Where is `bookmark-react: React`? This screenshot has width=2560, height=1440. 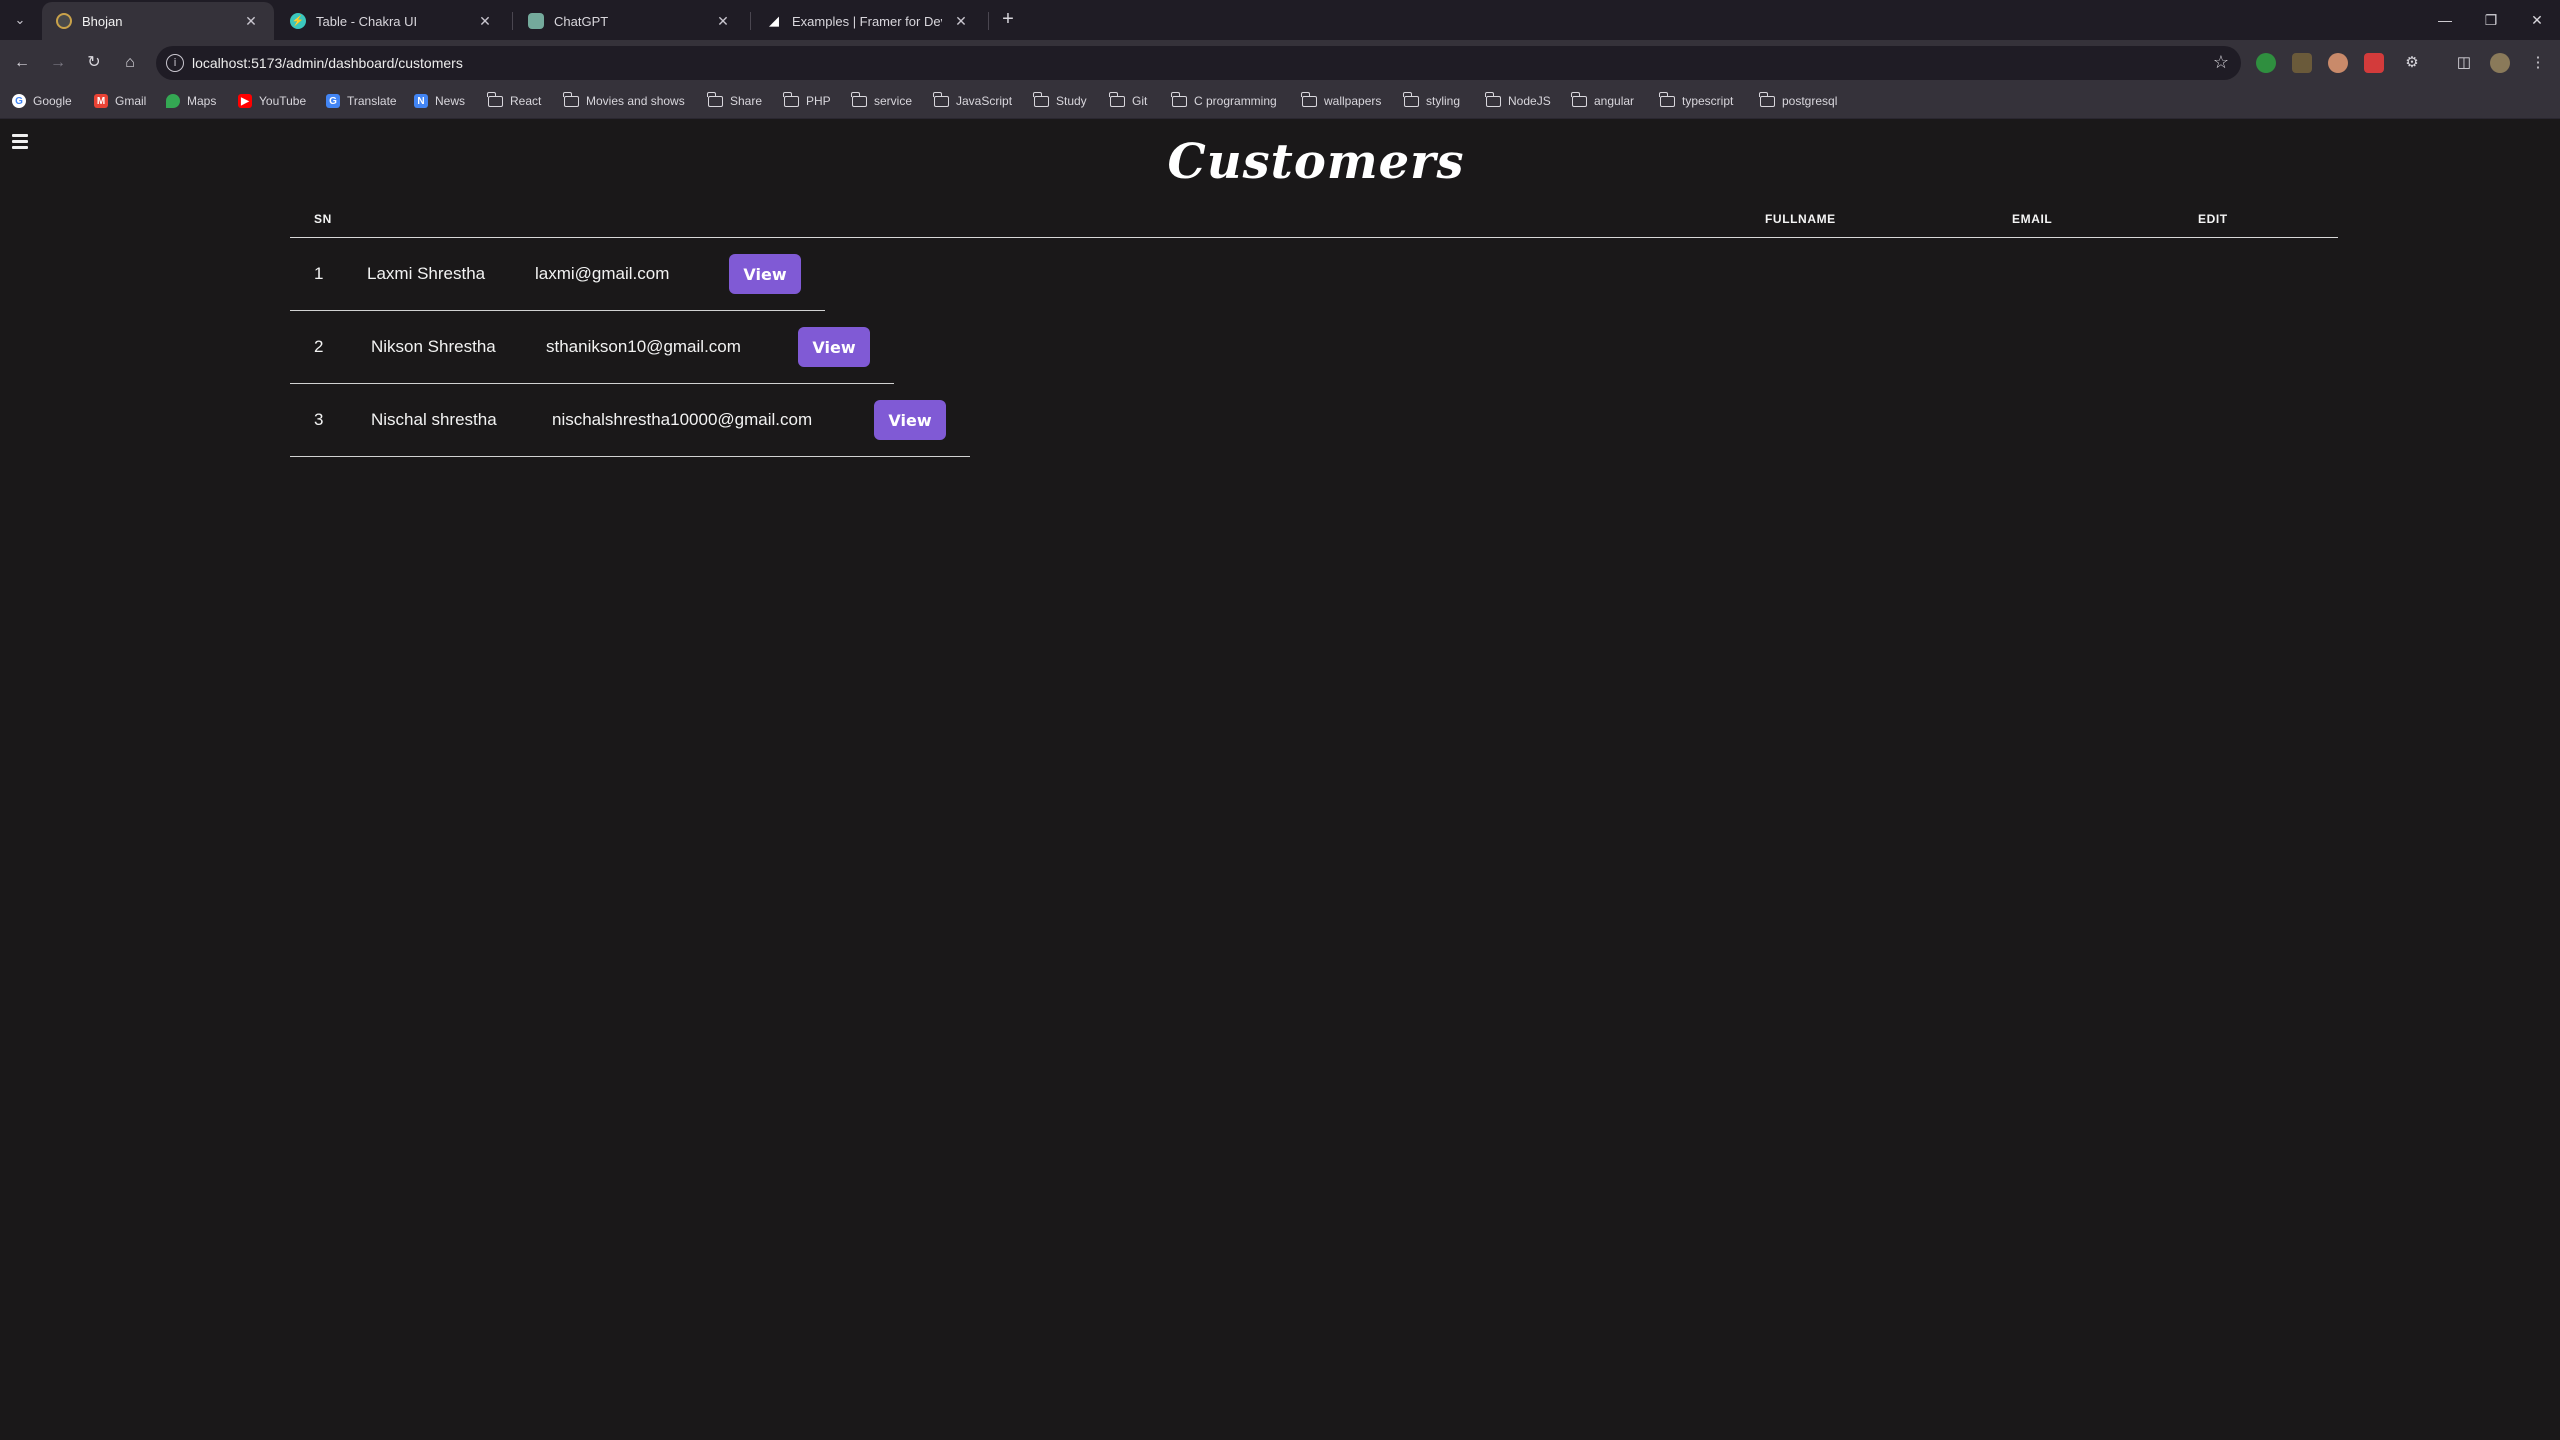
bookmark-react: React is located at coordinates (514, 99).